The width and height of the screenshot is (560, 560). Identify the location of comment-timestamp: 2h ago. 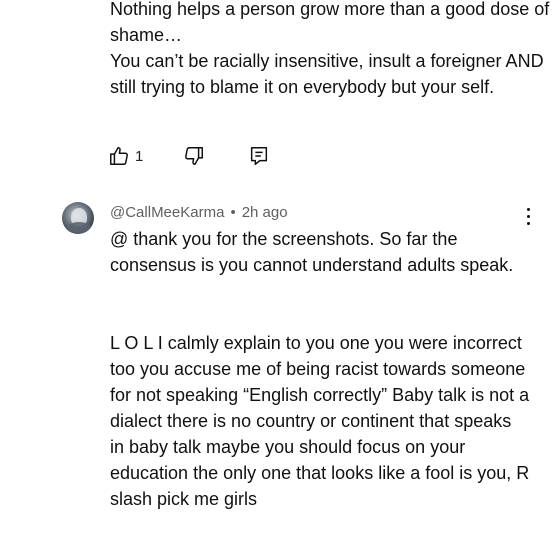
(264, 212).